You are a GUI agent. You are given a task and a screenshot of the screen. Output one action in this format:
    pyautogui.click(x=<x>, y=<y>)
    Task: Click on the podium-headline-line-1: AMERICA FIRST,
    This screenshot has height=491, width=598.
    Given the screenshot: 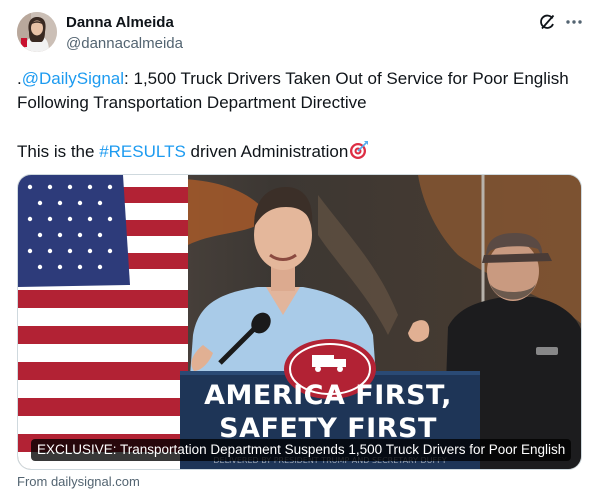 What is the action you would take?
    pyautogui.click(x=328, y=395)
    